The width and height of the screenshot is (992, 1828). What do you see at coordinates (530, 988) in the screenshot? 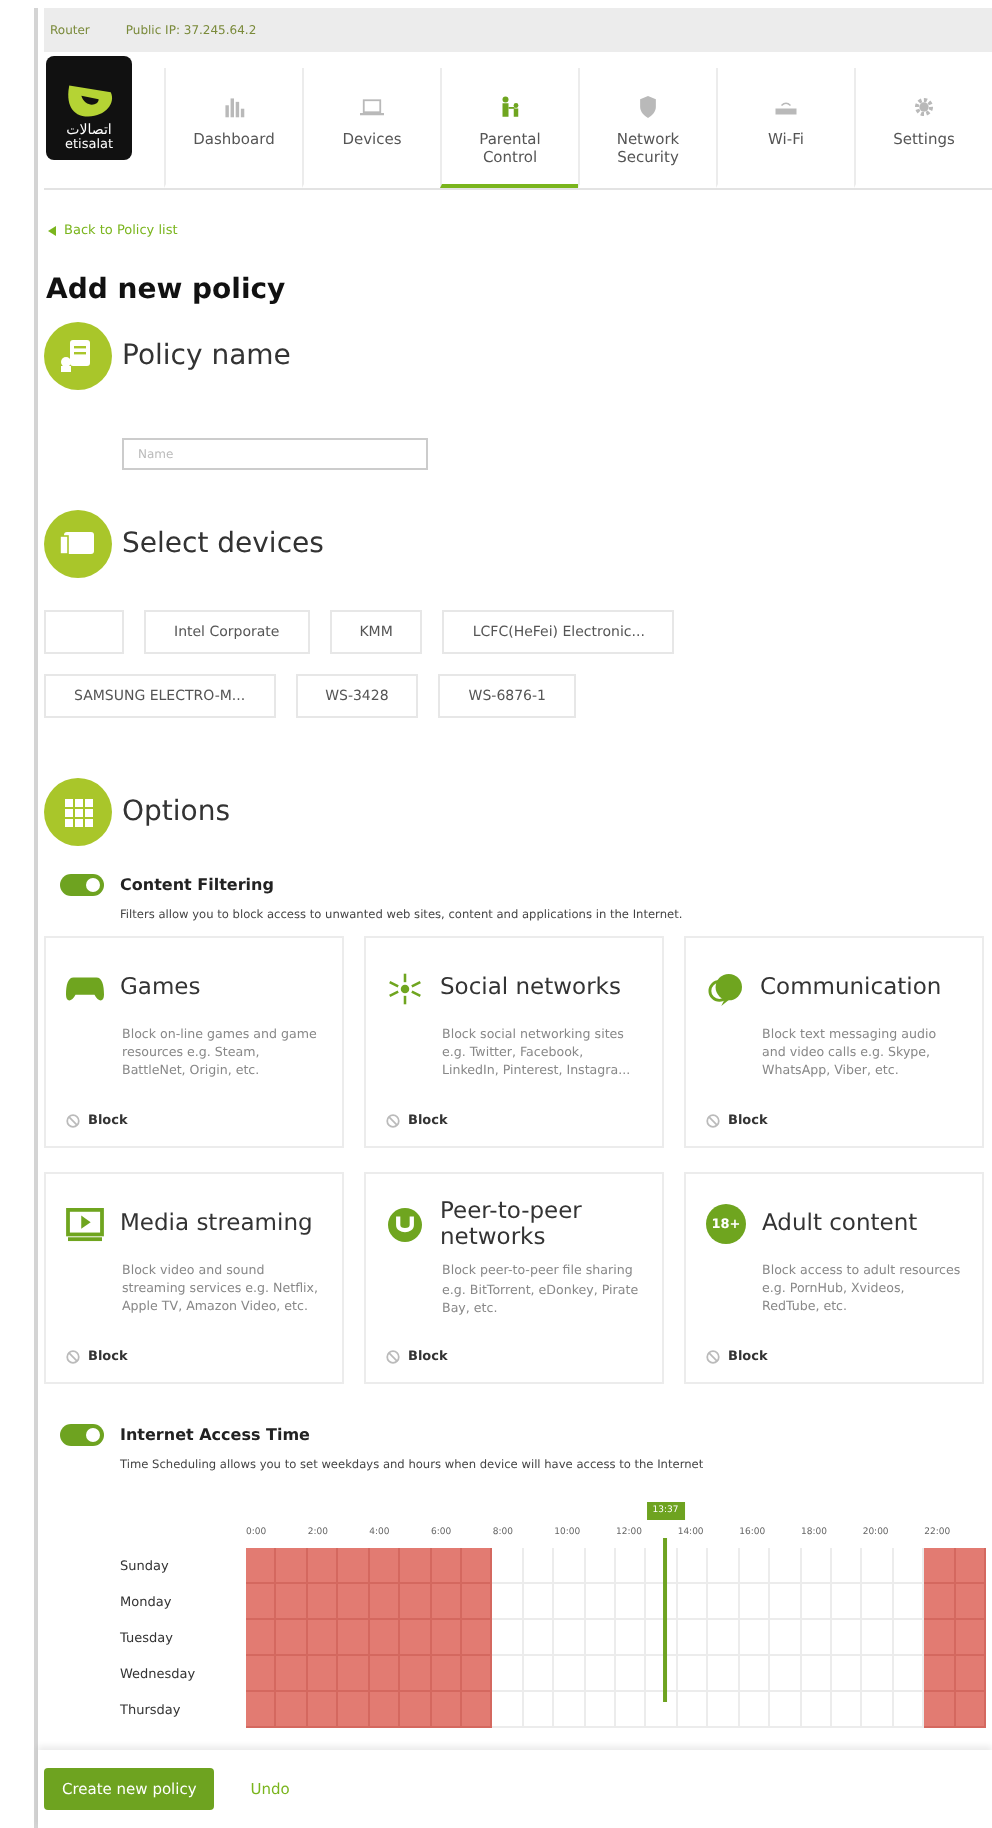
I see `card-title: Social networks` at bounding box center [530, 988].